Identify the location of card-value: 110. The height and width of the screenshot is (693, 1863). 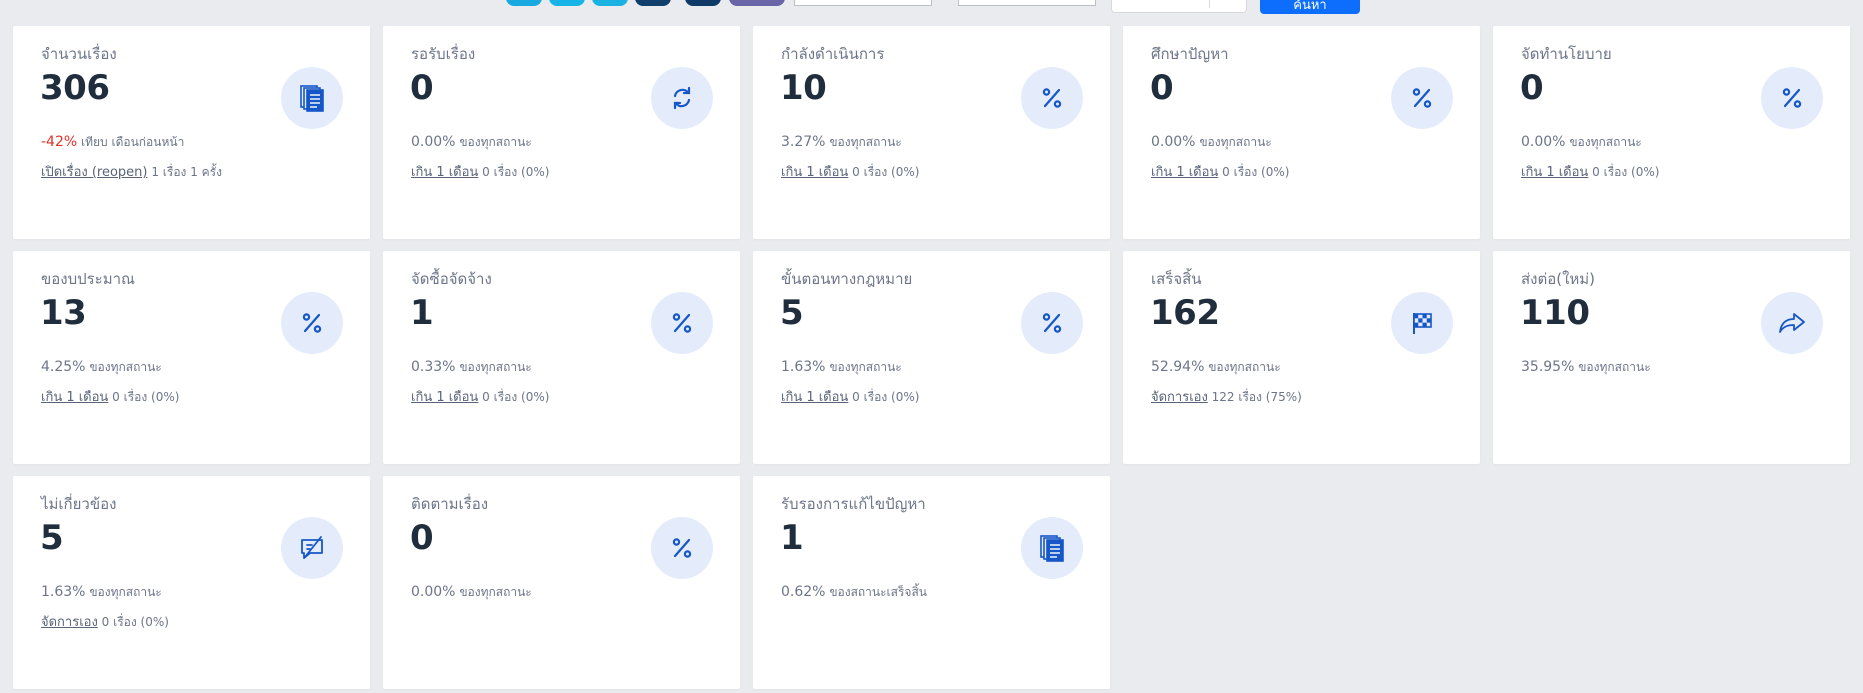
(1555, 313).